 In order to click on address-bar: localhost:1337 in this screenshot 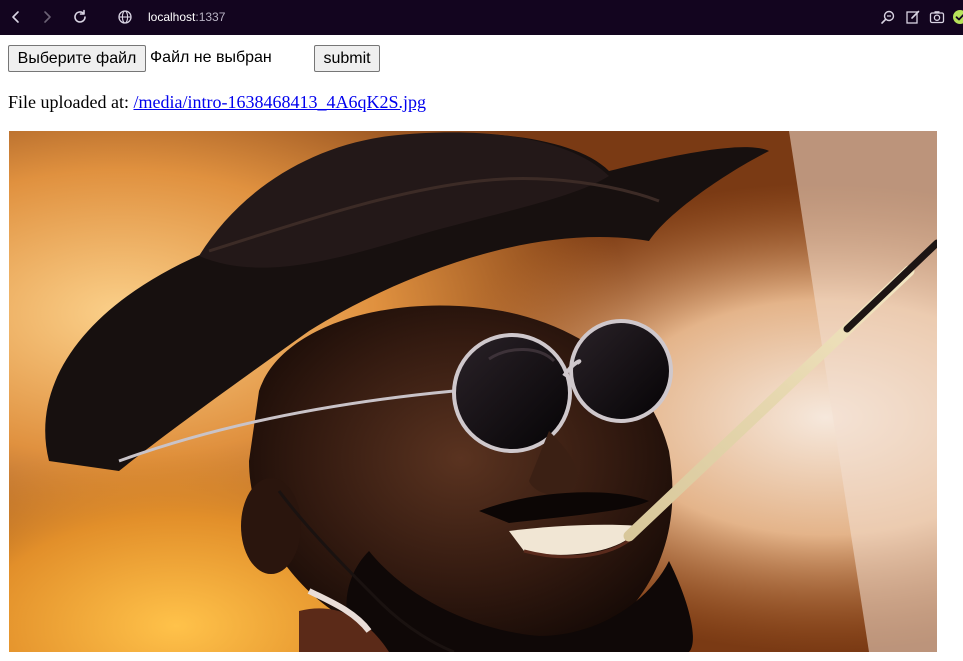, I will do `click(186, 17)`.